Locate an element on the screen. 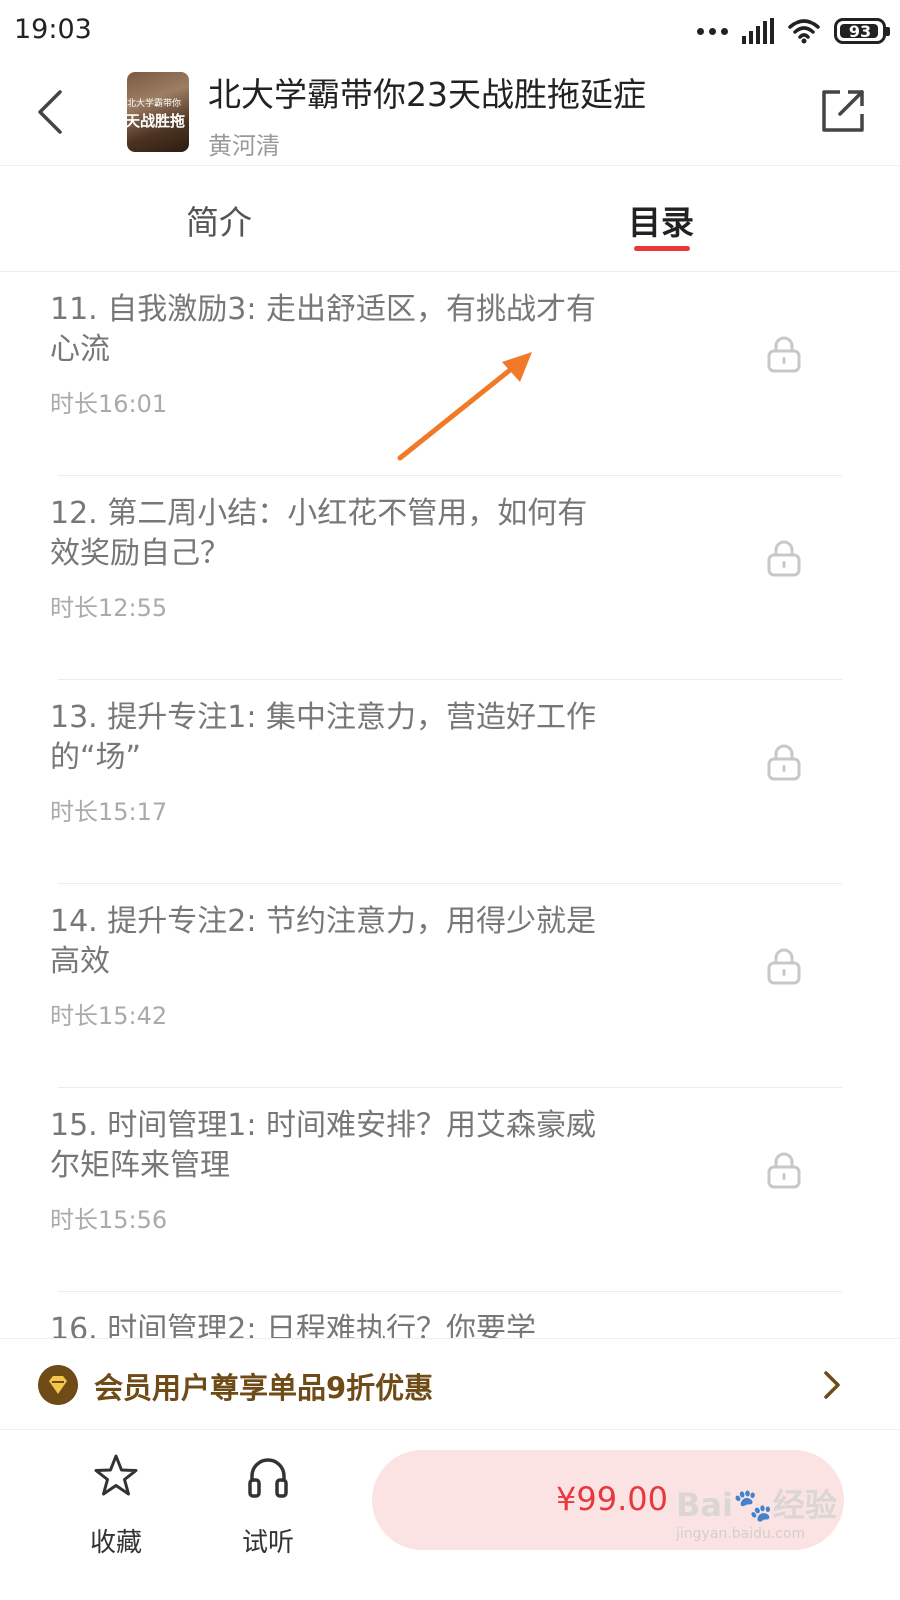 This screenshot has width=900, height=1600. collect-label: 收藏 is located at coordinates (115, 1543).